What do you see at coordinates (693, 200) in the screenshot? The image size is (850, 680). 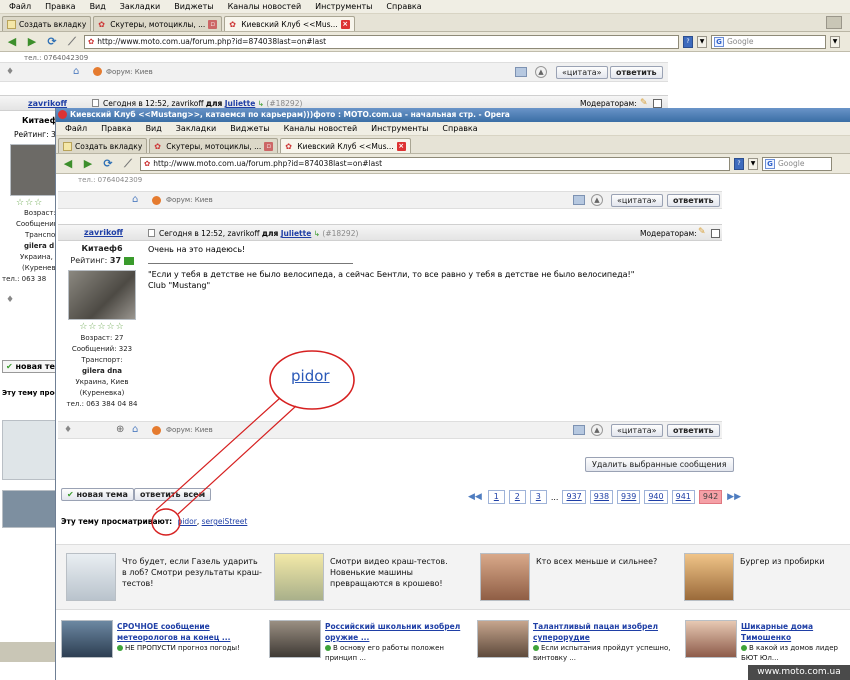 I see `reply-button-top: ответить` at bounding box center [693, 200].